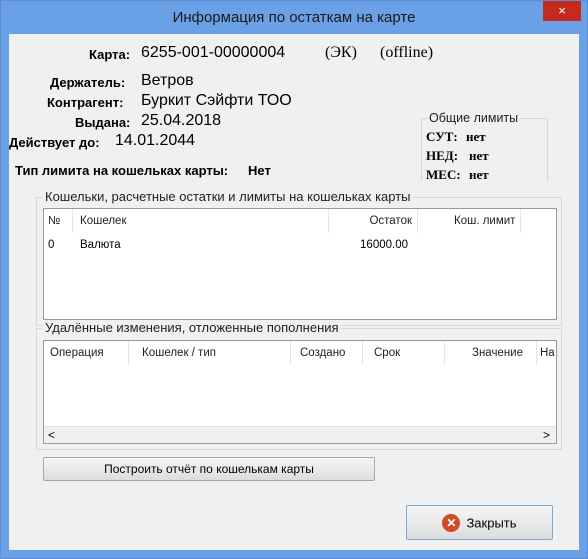 The image size is (588, 559). I want to click on scroll-right-arrow: >, so click(546, 435).